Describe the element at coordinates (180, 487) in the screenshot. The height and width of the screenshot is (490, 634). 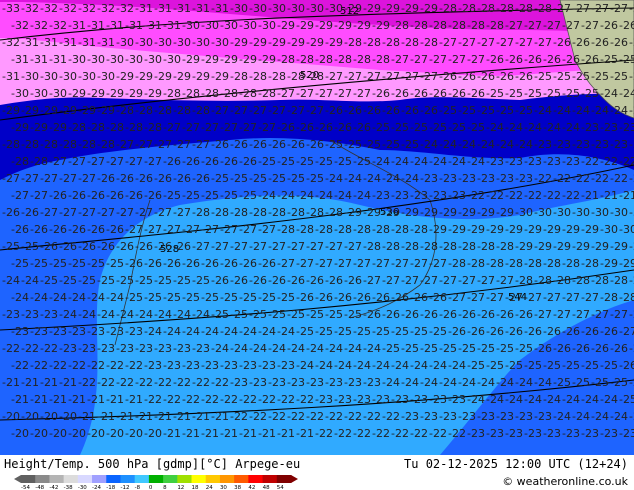
I see `scale-tick-label: 12` at that location.